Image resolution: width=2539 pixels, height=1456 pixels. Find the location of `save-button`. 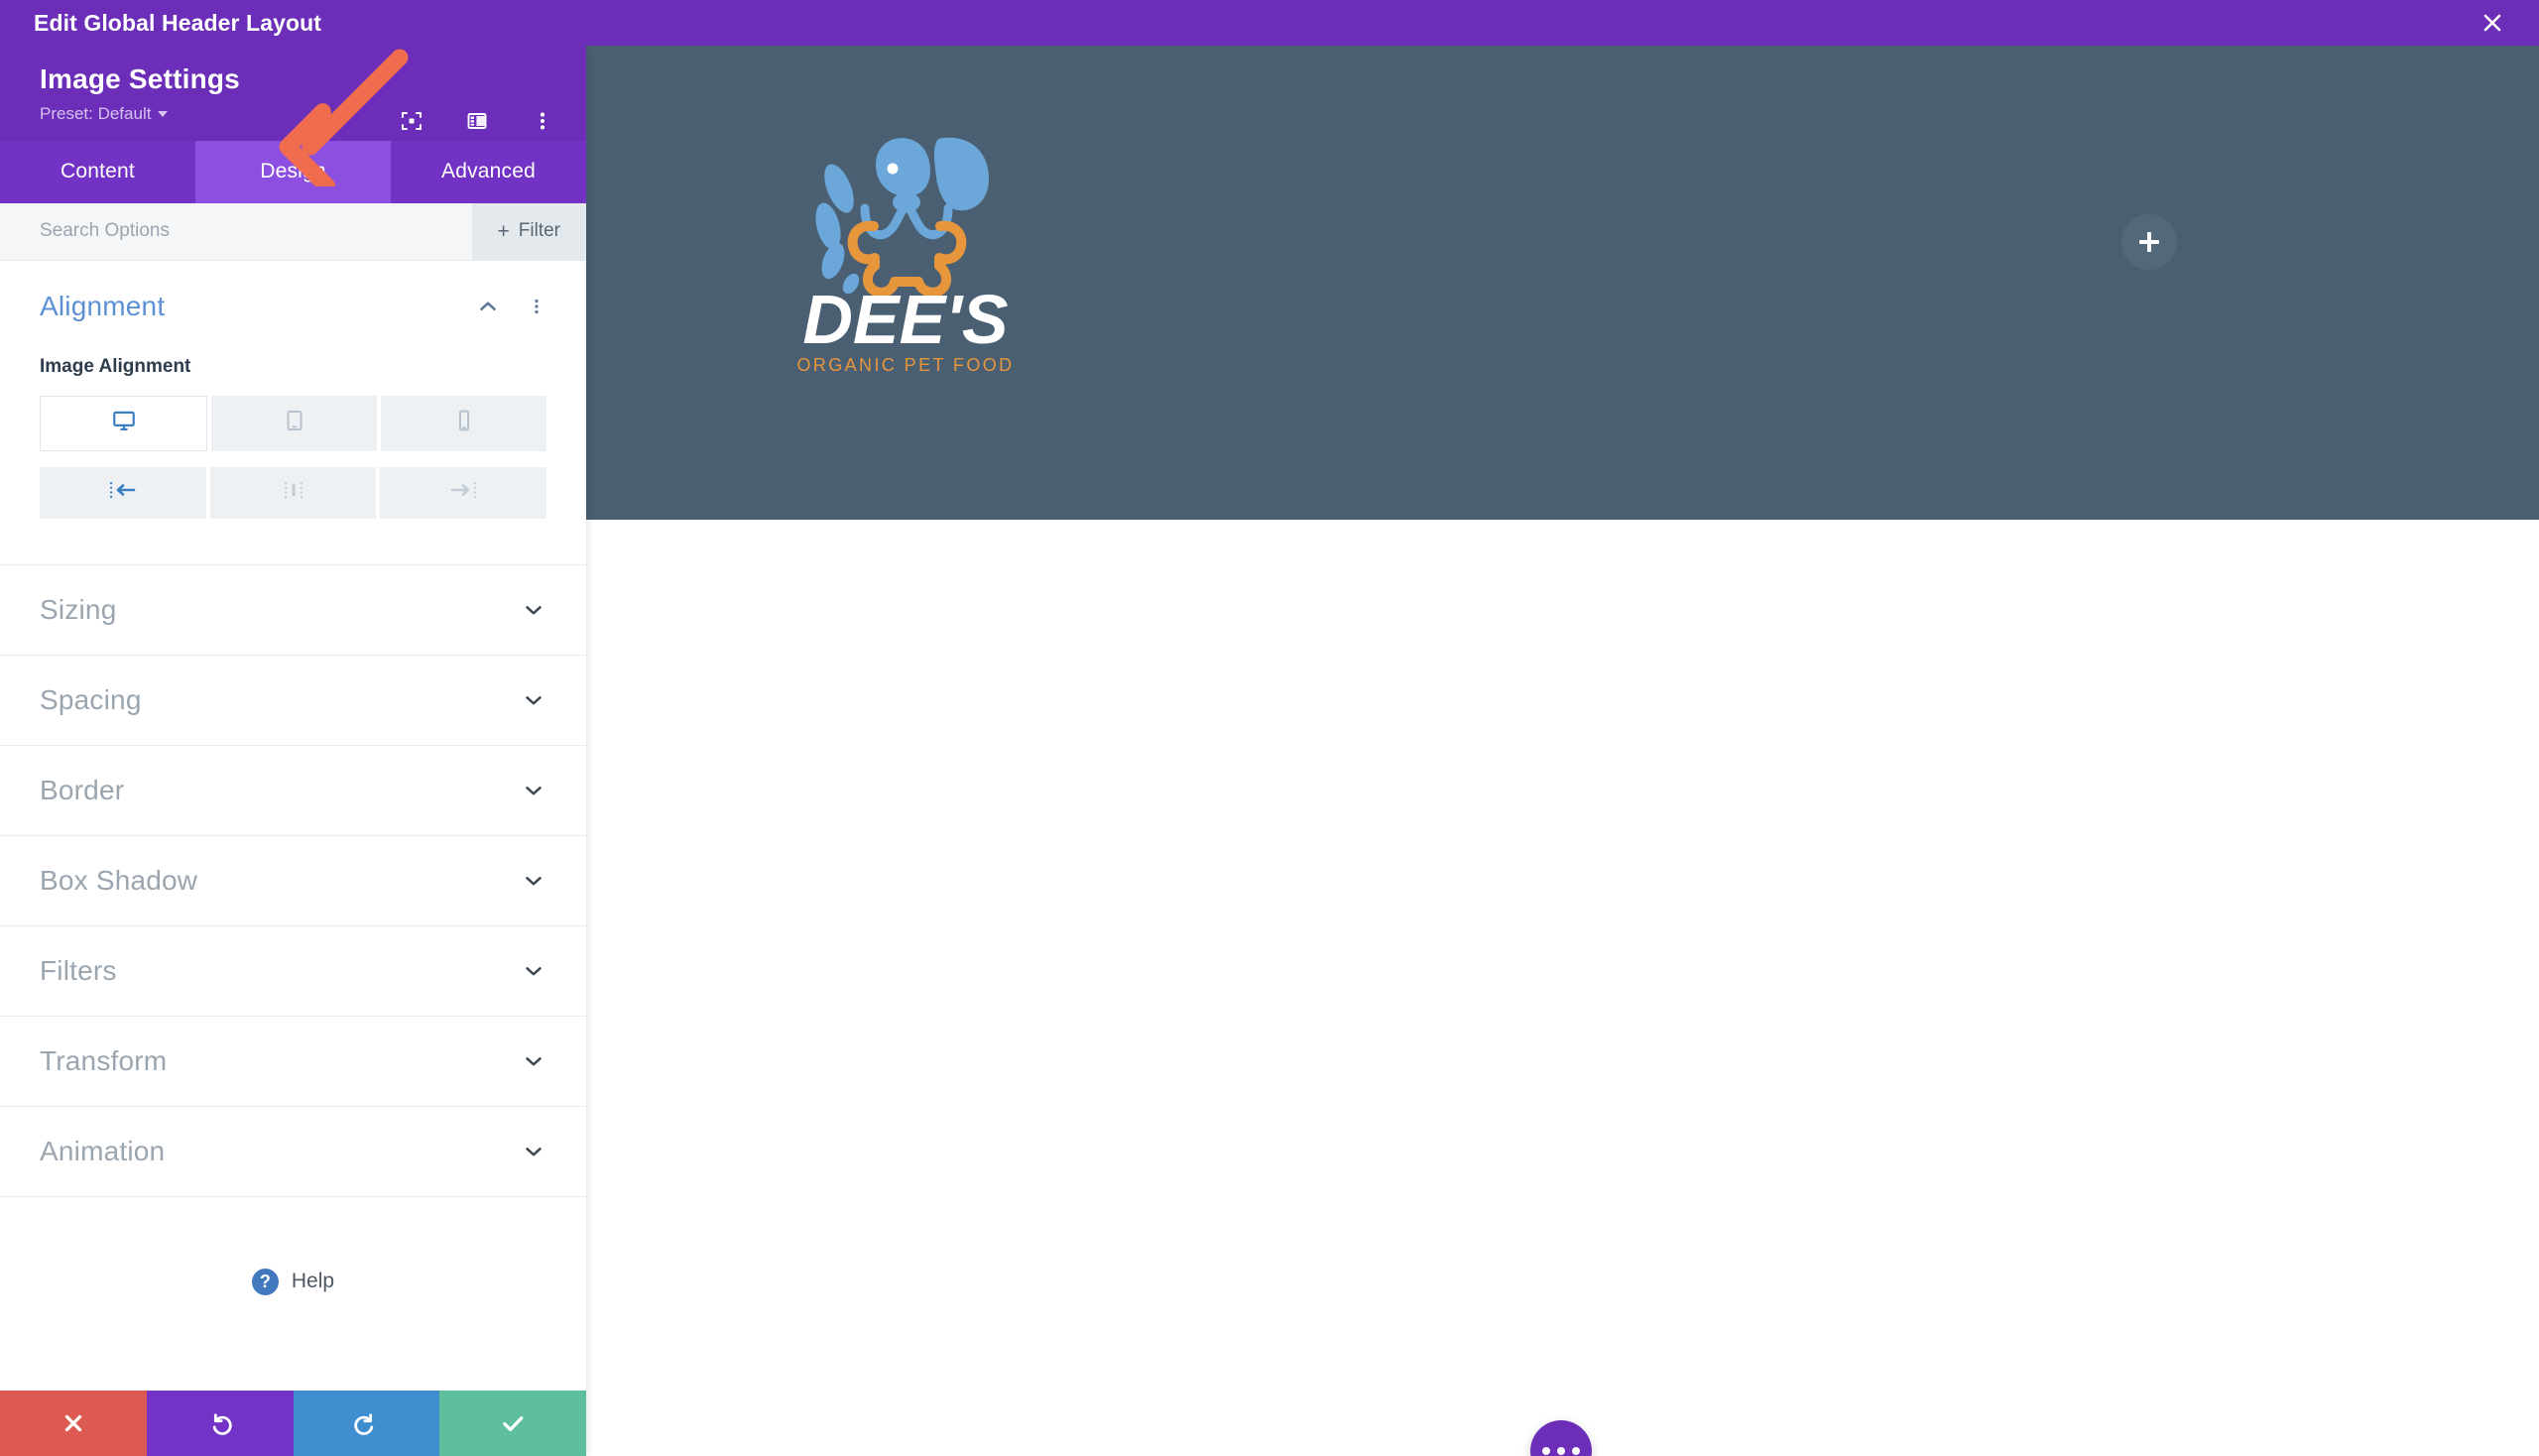

save-button is located at coordinates (513, 1423).